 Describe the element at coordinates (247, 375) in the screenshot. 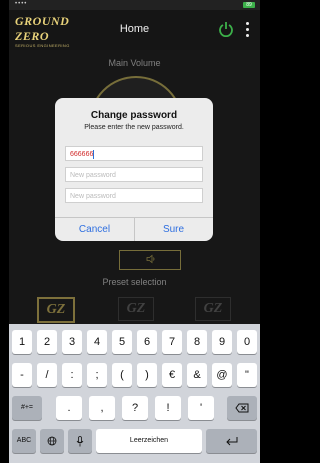

I see `key-quote: "` at that location.